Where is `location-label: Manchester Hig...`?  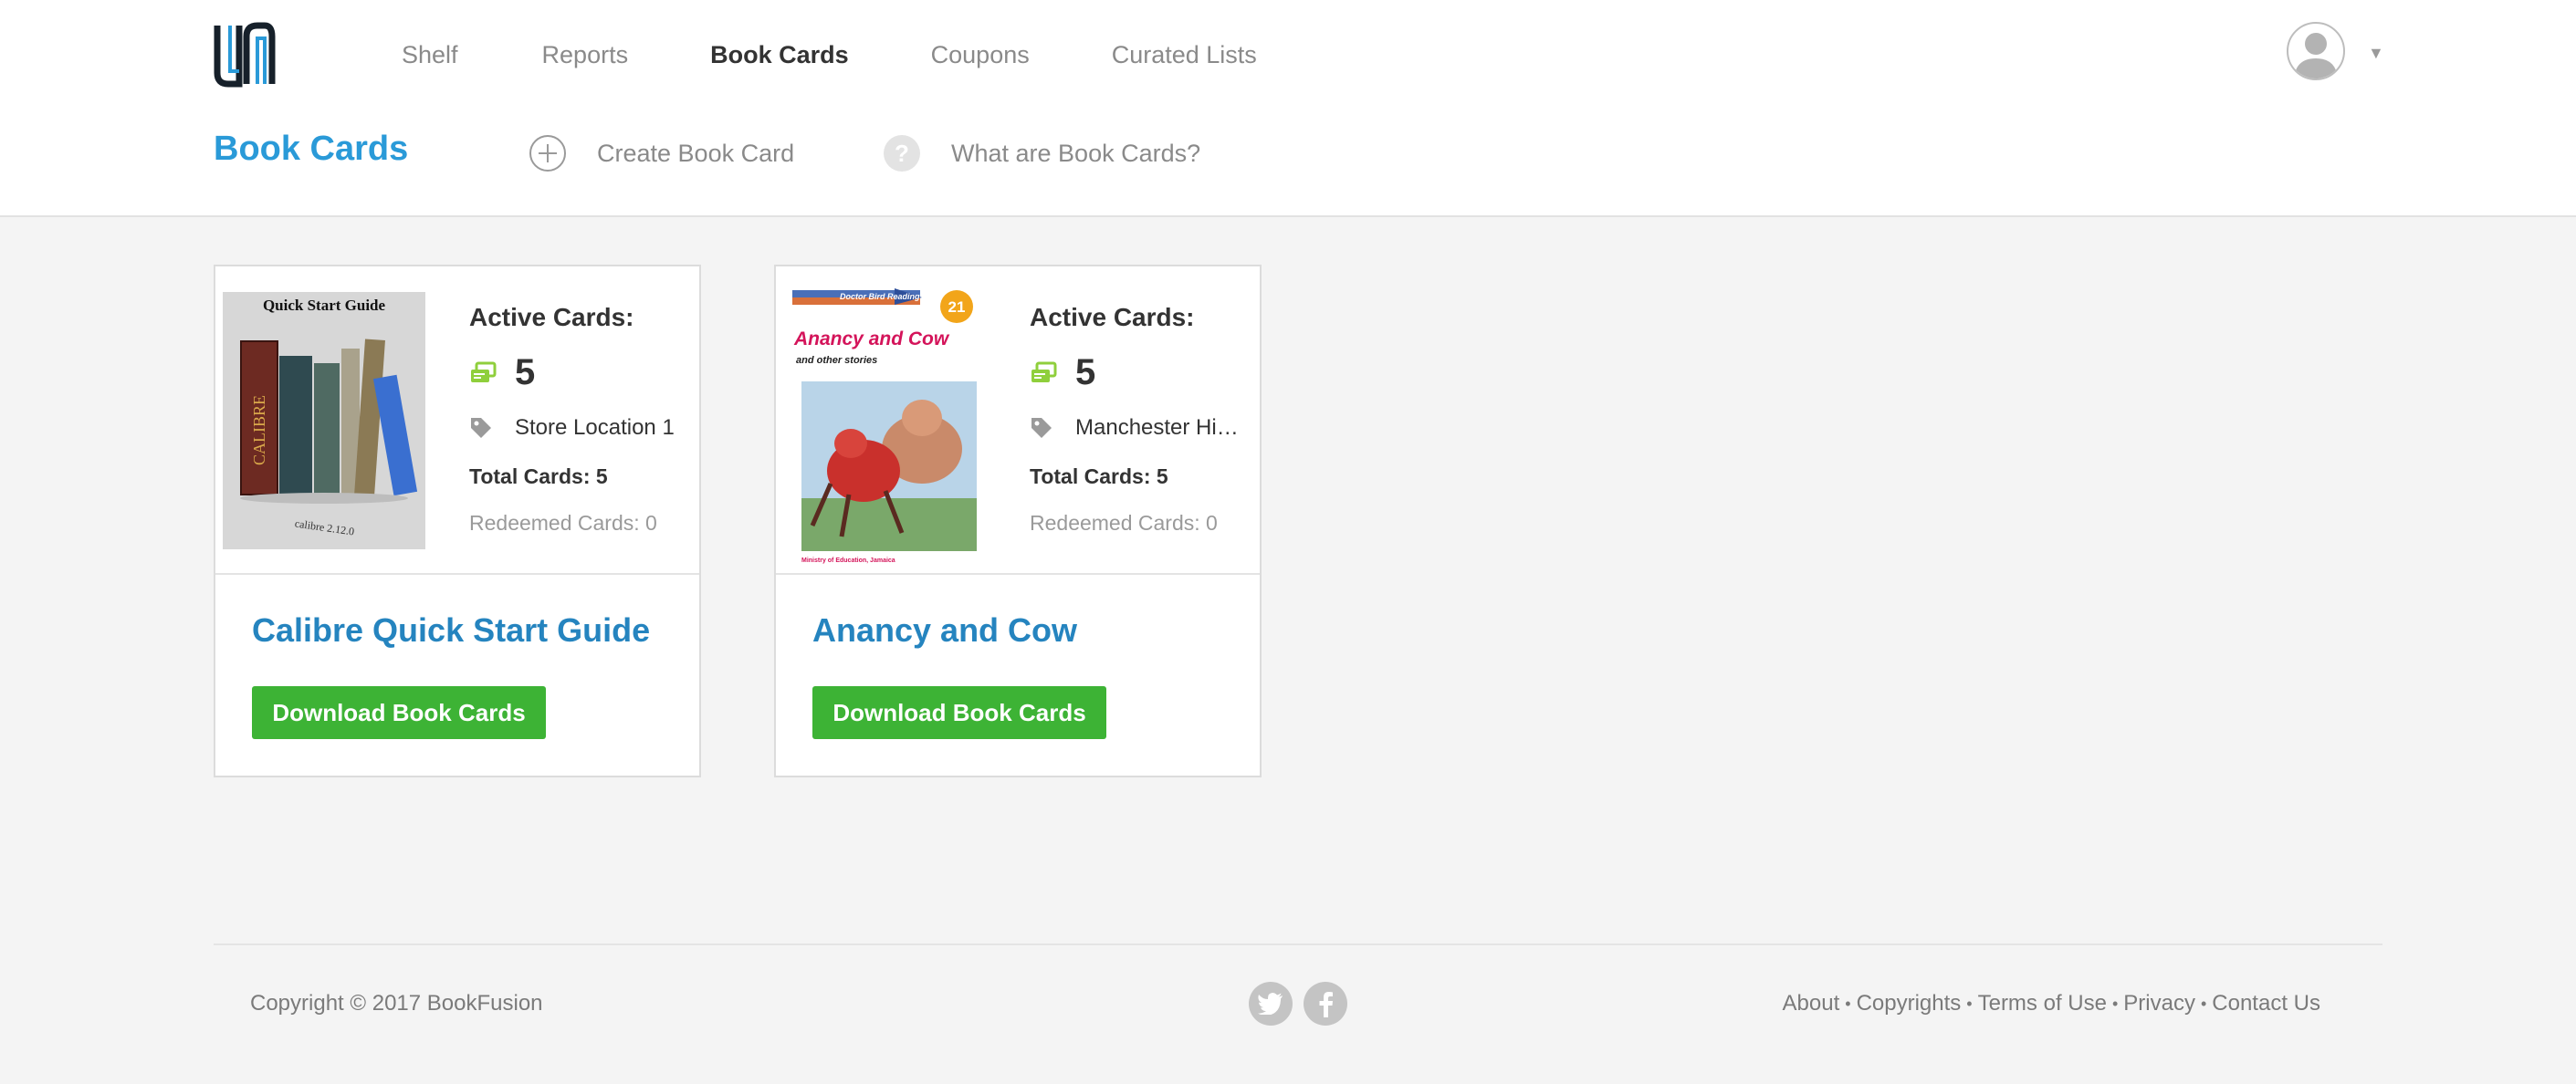 location-label: Manchester Hig... is located at coordinates (1157, 427).